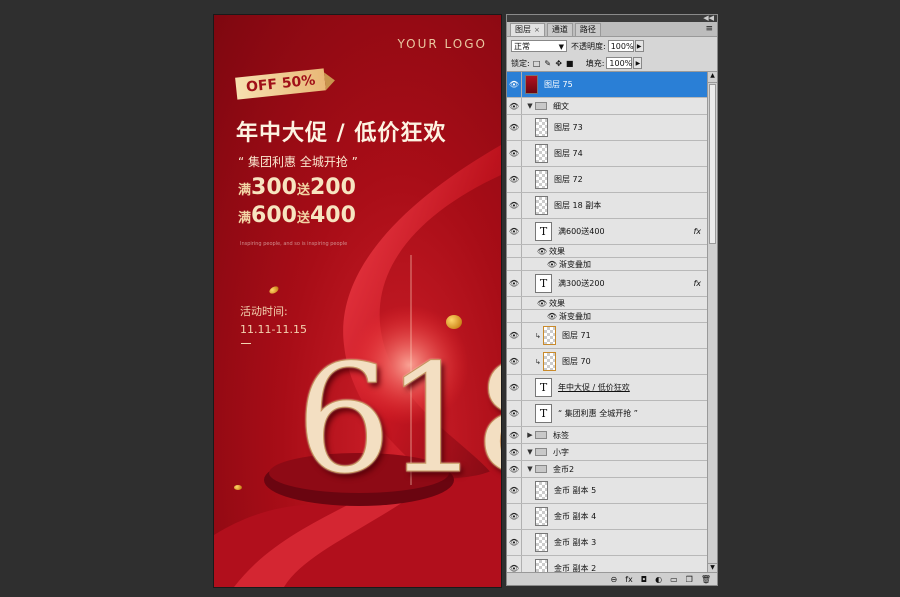 This screenshot has width=900, height=597. I want to click on panel-title-bar: ◀◀, so click(612, 18).